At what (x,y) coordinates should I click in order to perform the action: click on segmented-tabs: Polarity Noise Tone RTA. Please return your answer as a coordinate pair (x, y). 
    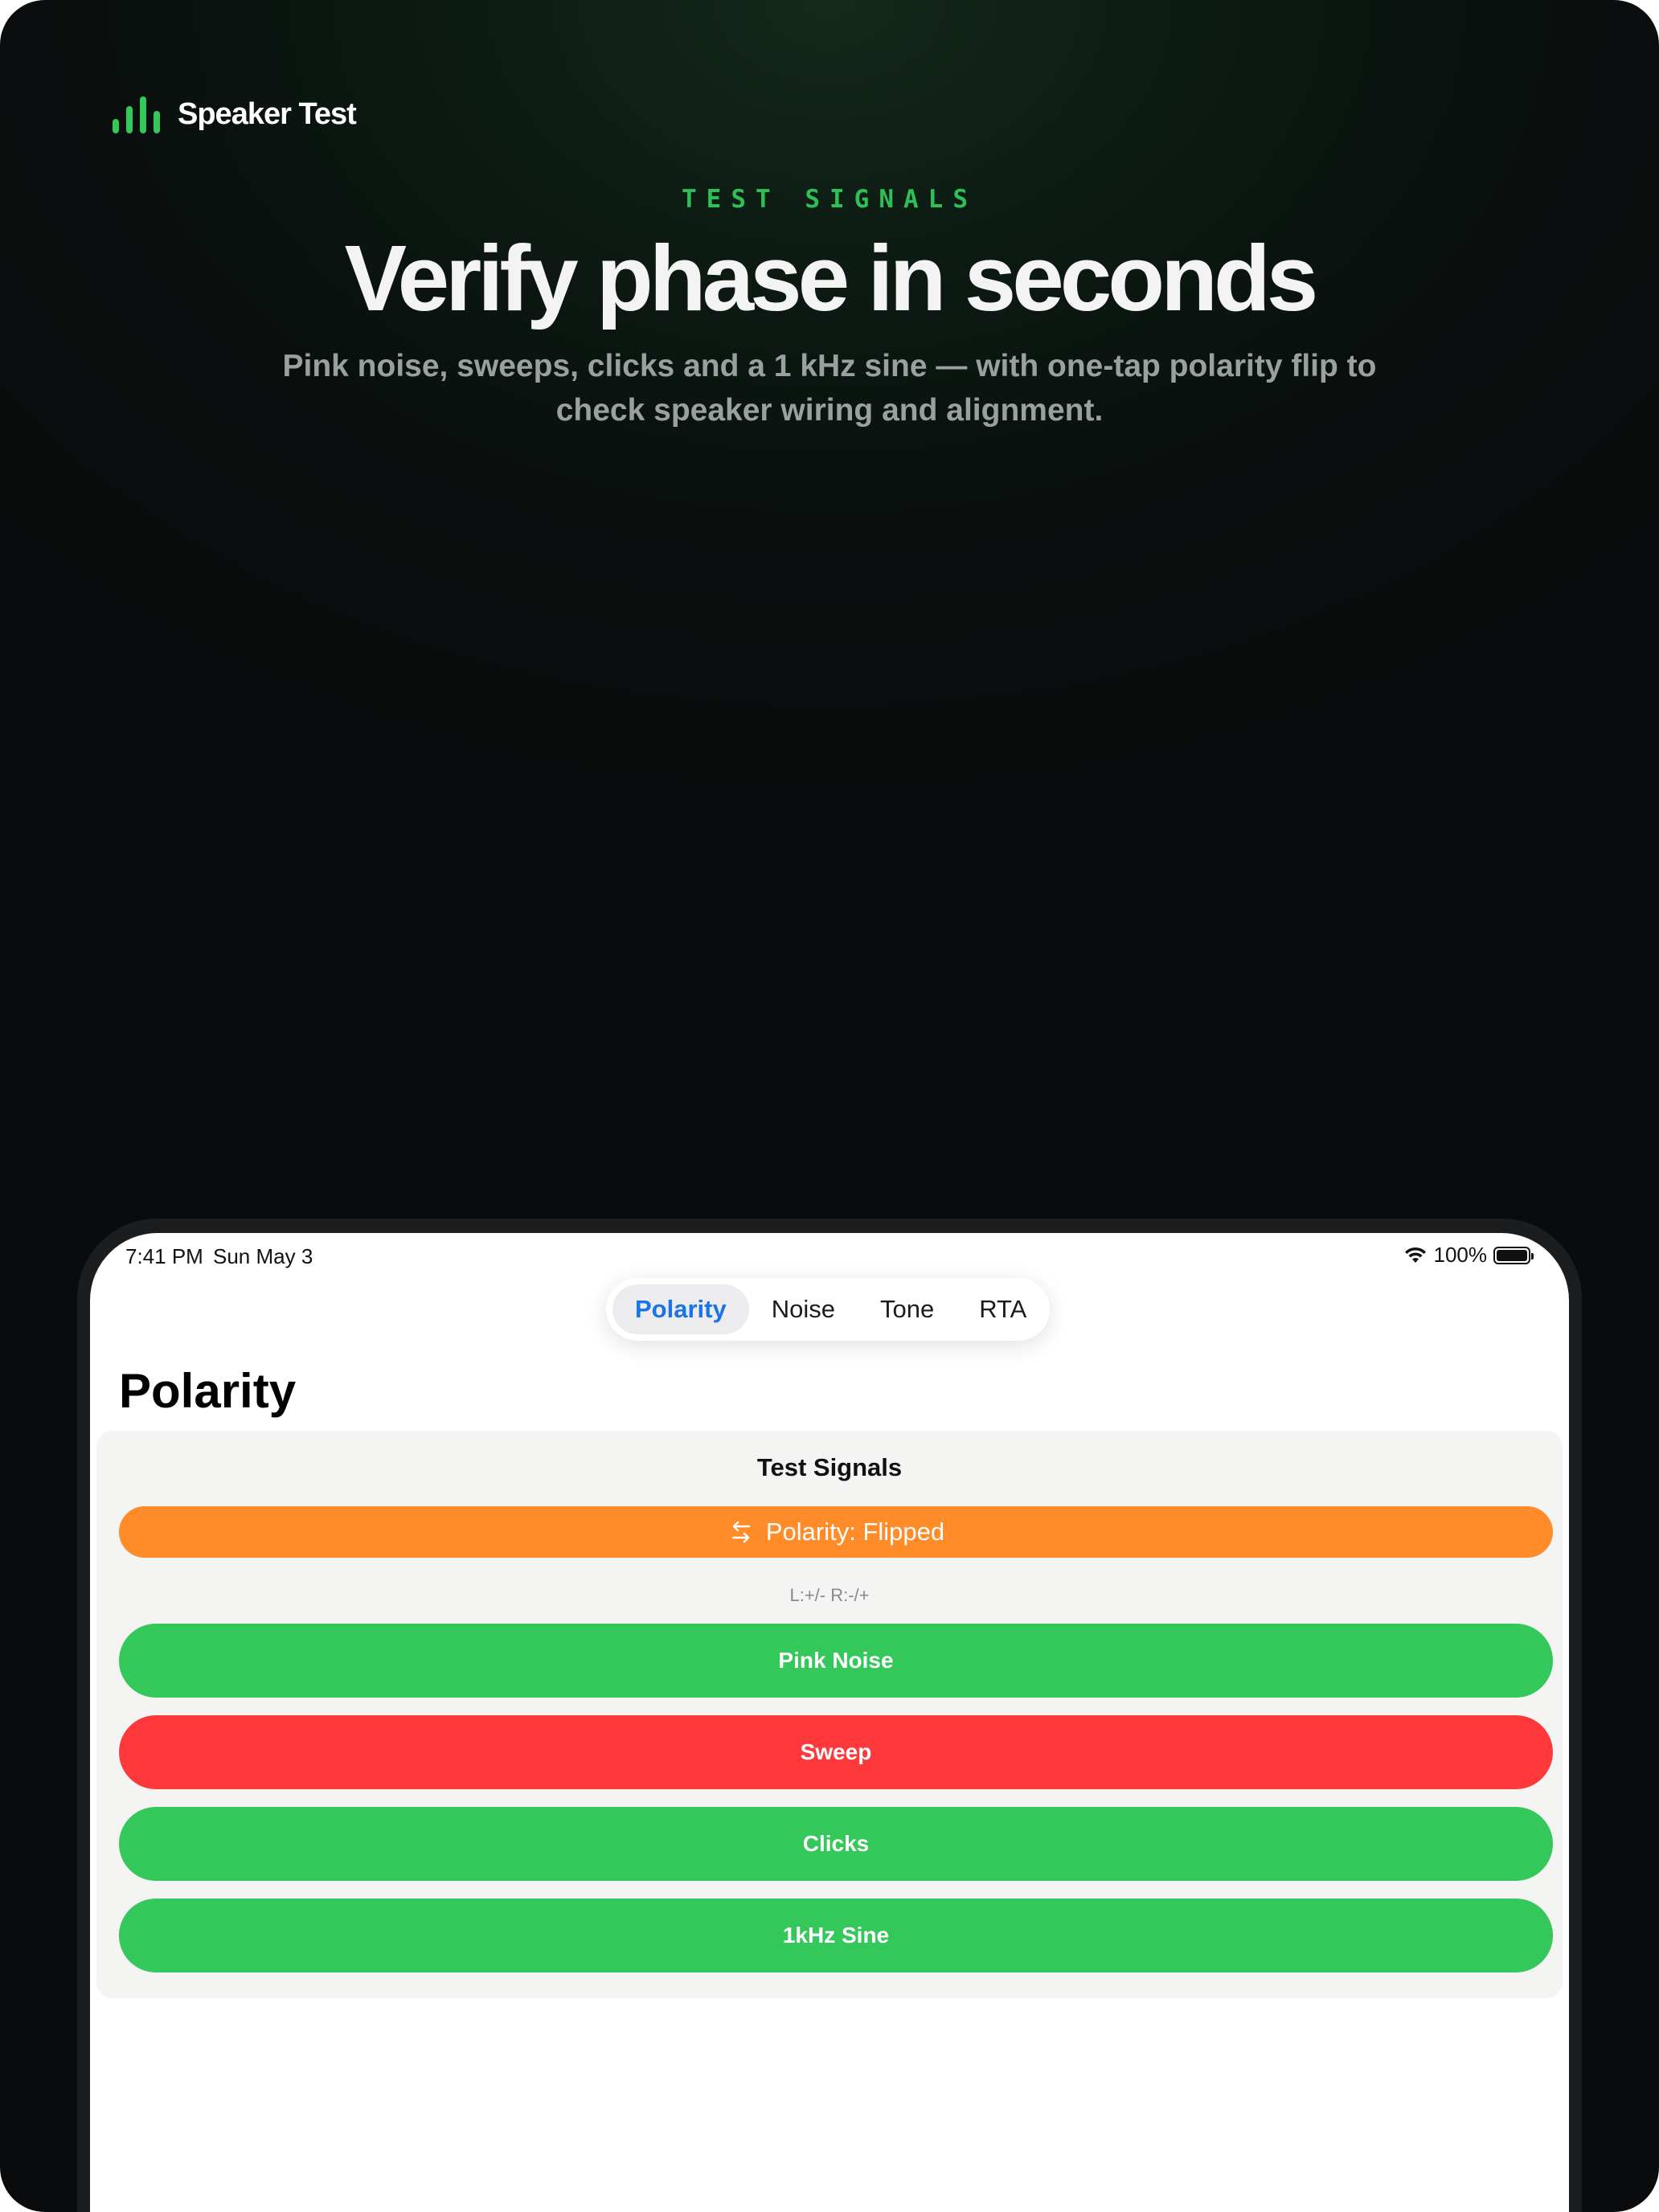
    Looking at the image, I should click on (828, 1309).